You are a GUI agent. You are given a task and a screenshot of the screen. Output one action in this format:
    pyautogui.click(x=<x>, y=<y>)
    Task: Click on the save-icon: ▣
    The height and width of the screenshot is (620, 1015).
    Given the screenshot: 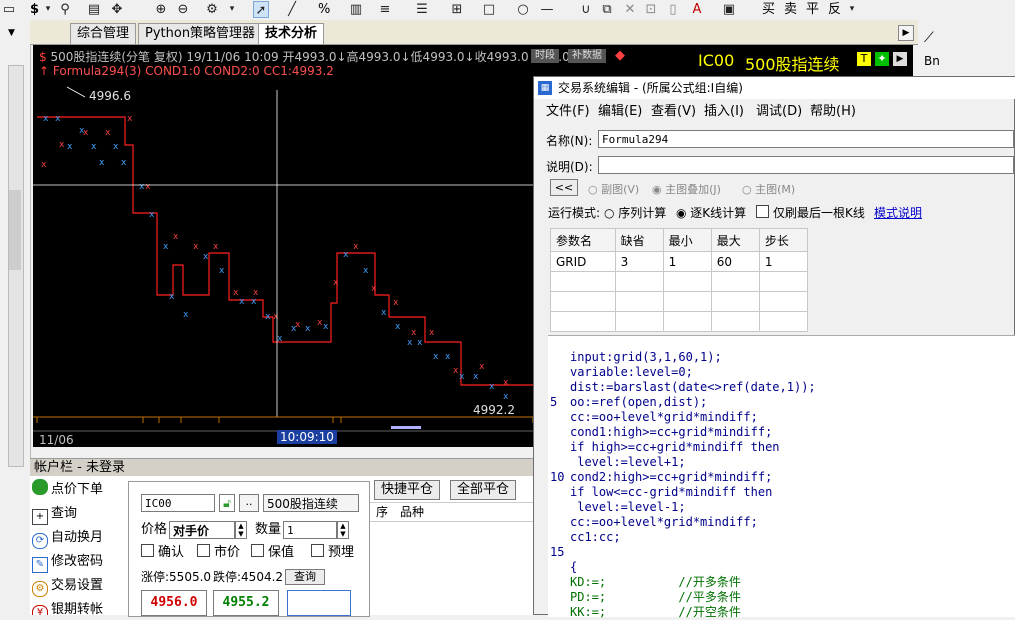 What is the action you would take?
    pyautogui.click(x=729, y=9)
    